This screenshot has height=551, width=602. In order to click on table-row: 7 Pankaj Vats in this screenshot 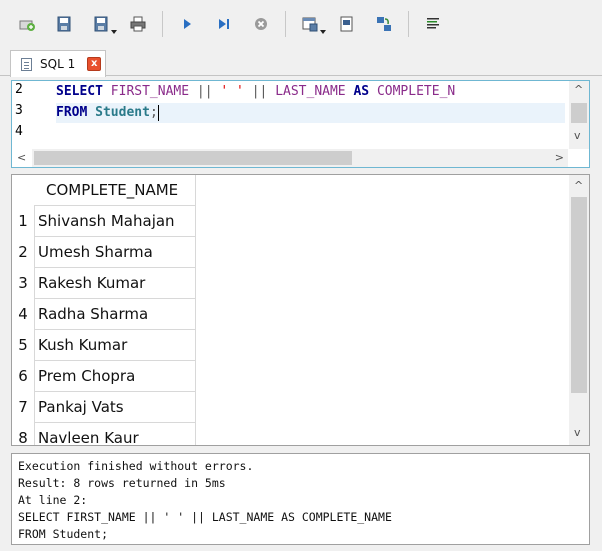, I will do `click(104, 407)`.